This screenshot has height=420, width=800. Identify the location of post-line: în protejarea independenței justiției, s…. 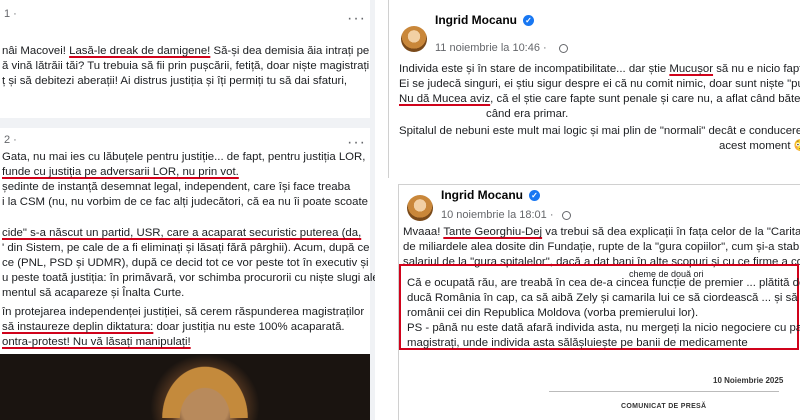
(183, 312).